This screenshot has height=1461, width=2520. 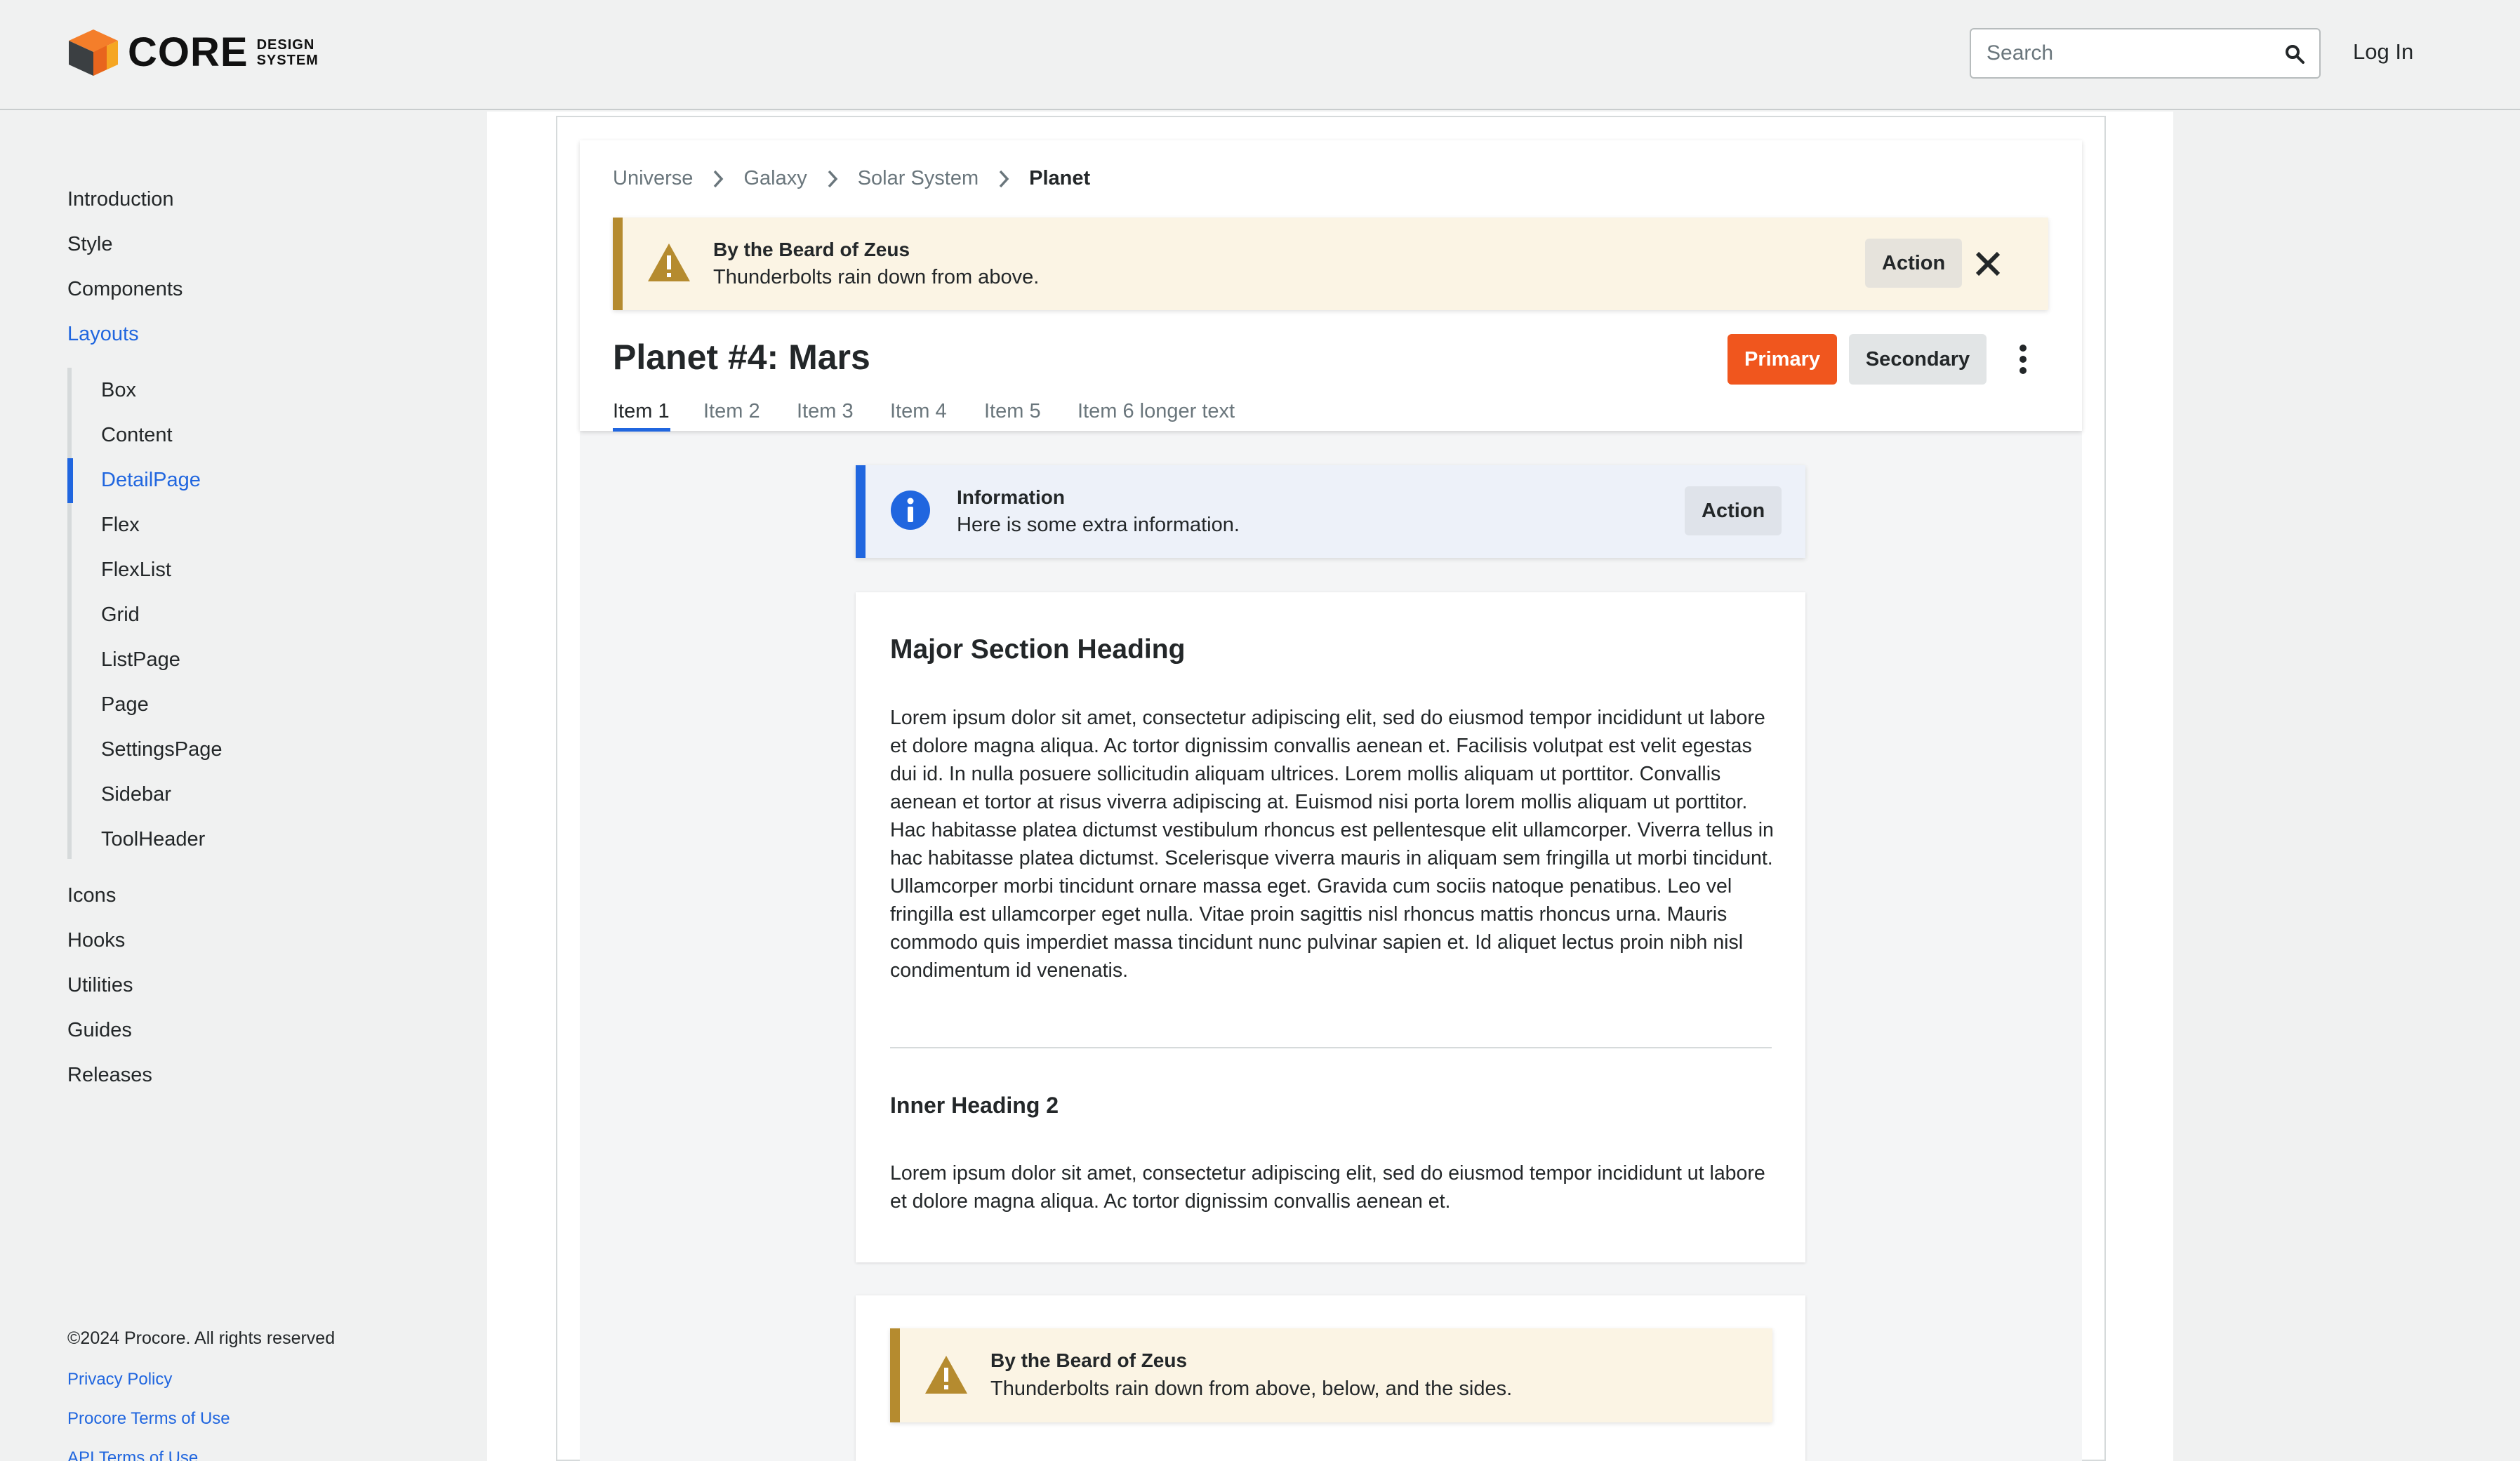 What do you see at coordinates (2294, 54) in the screenshot?
I see `search-icon` at bounding box center [2294, 54].